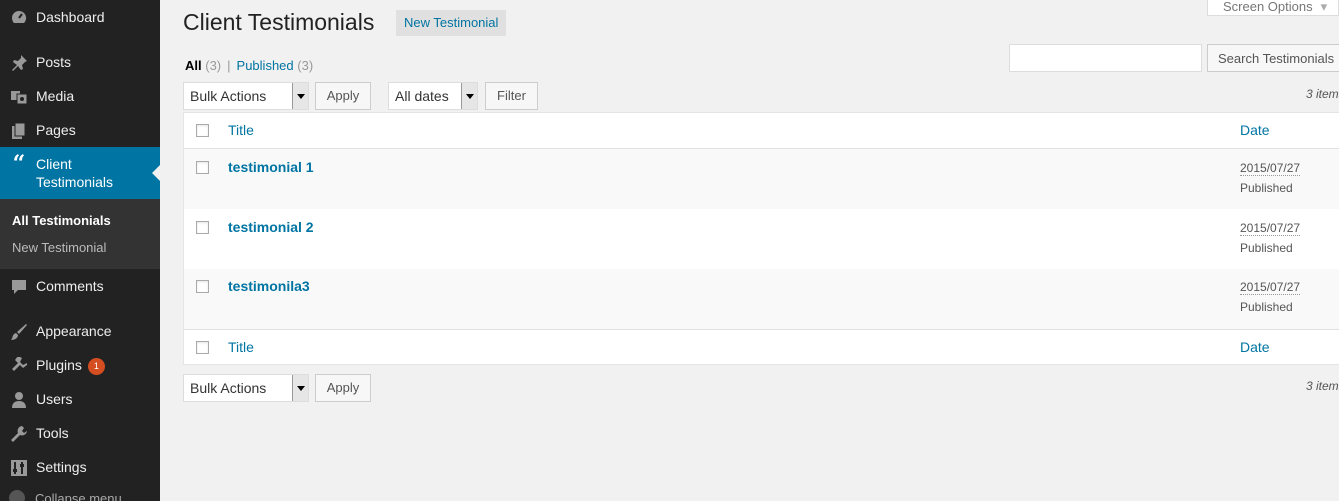 This screenshot has width=1339, height=501. I want to click on wrench-icon, so click(19, 434).